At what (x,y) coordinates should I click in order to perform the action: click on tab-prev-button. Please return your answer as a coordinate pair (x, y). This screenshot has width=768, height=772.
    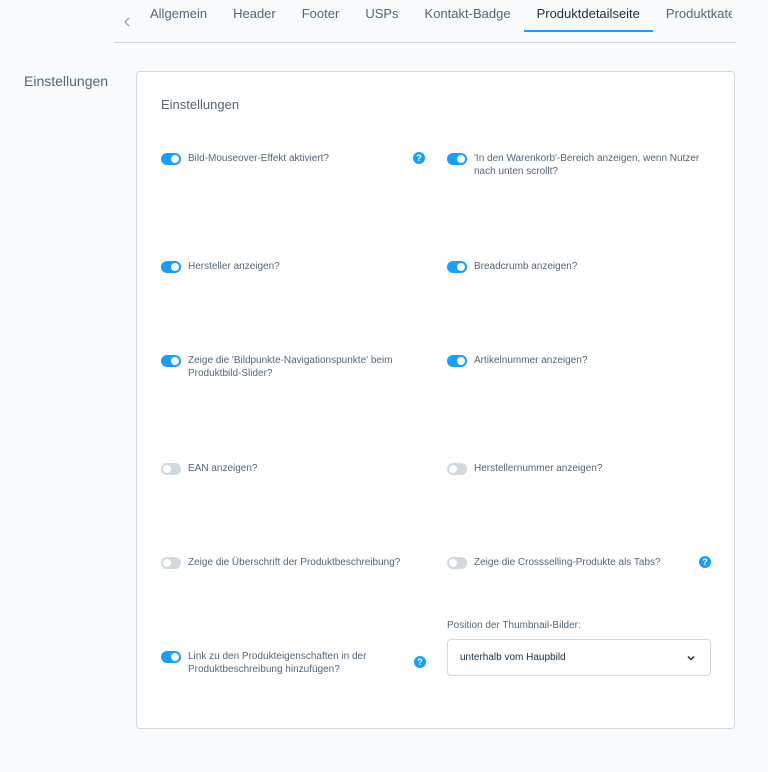
    Looking at the image, I should click on (127, 22).